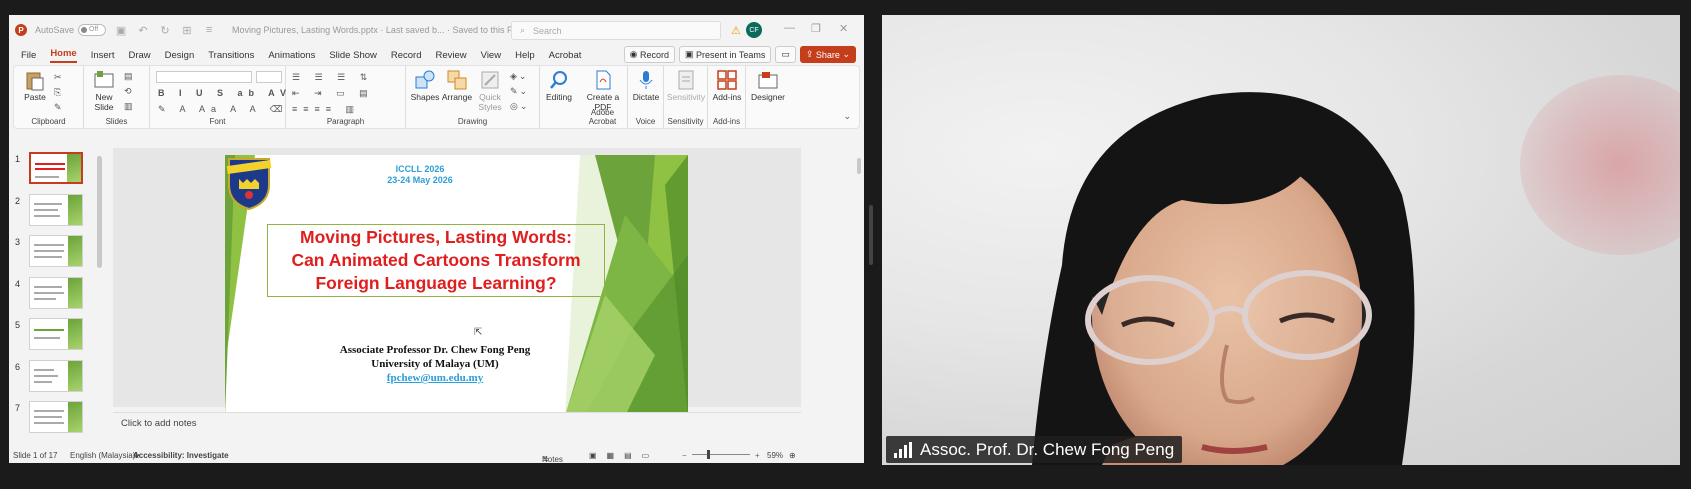 The height and width of the screenshot is (489, 1691). What do you see at coordinates (847, 116) in the screenshot?
I see `collapse-ribbon-icon: ⌄` at bounding box center [847, 116].